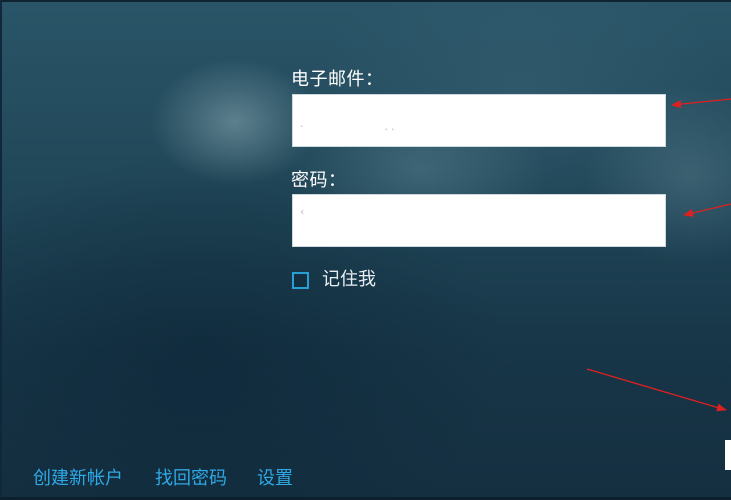  What do you see at coordinates (300, 280) in the screenshot?
I see `checkbox-box` at bounding box center [300, 280].